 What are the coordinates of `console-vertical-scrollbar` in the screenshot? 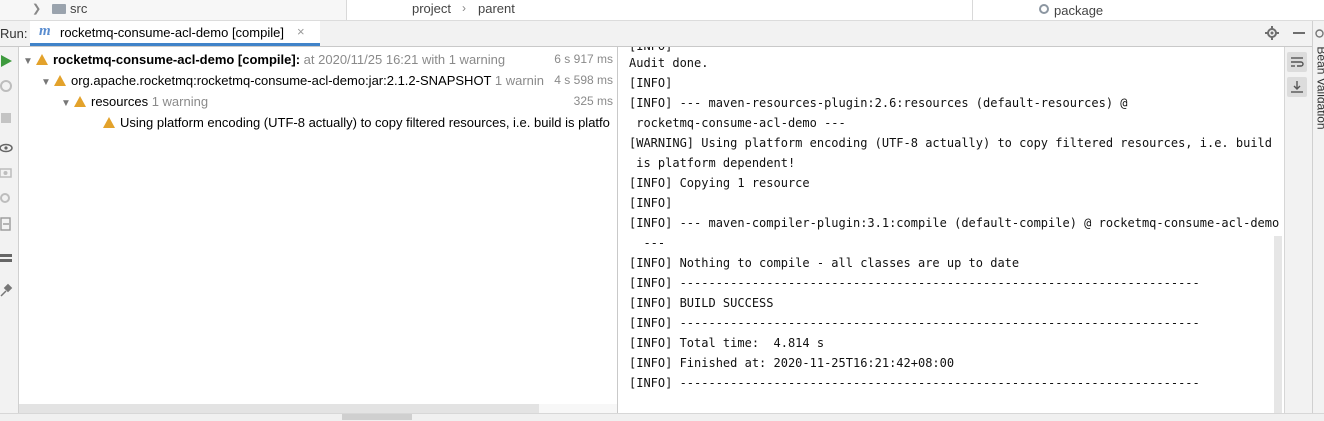 It's located at (1278, 328).